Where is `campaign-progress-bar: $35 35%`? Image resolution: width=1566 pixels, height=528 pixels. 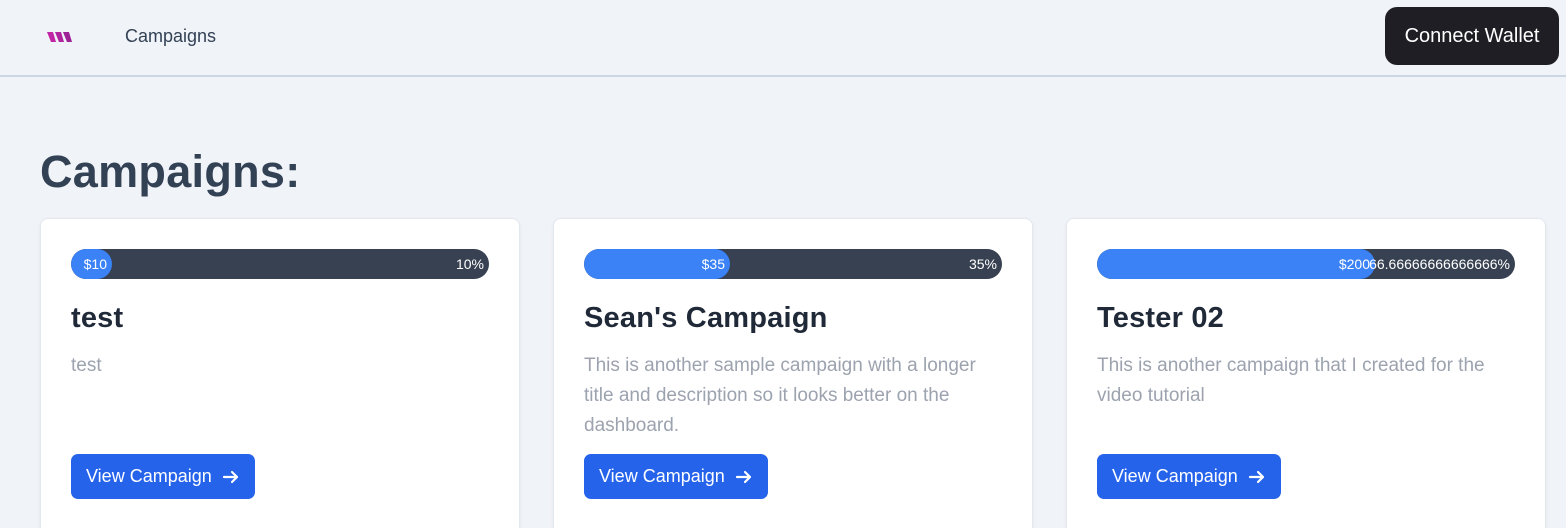
campaign-progress-bar: $35 35% is located at coordinates (793, 264).